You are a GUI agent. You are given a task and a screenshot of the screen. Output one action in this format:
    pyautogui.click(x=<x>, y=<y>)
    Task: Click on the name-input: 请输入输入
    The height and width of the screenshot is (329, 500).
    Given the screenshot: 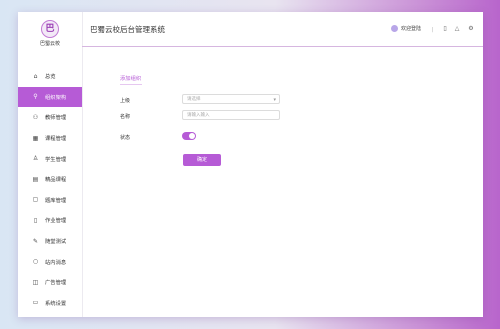 What is the action you would take?
    pyautogui.click(x=231, y=115)
    